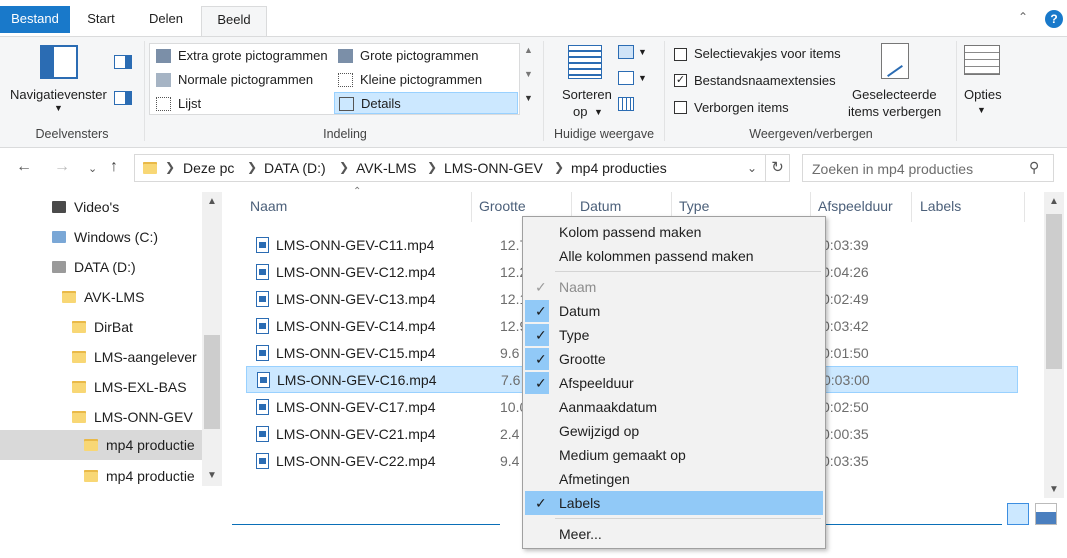 This screenshot has height=558, width=1067. What do you see at coordinates (626, 52) in the screenshot?
I see `group-by-icon` at bounding box center [626, 52].